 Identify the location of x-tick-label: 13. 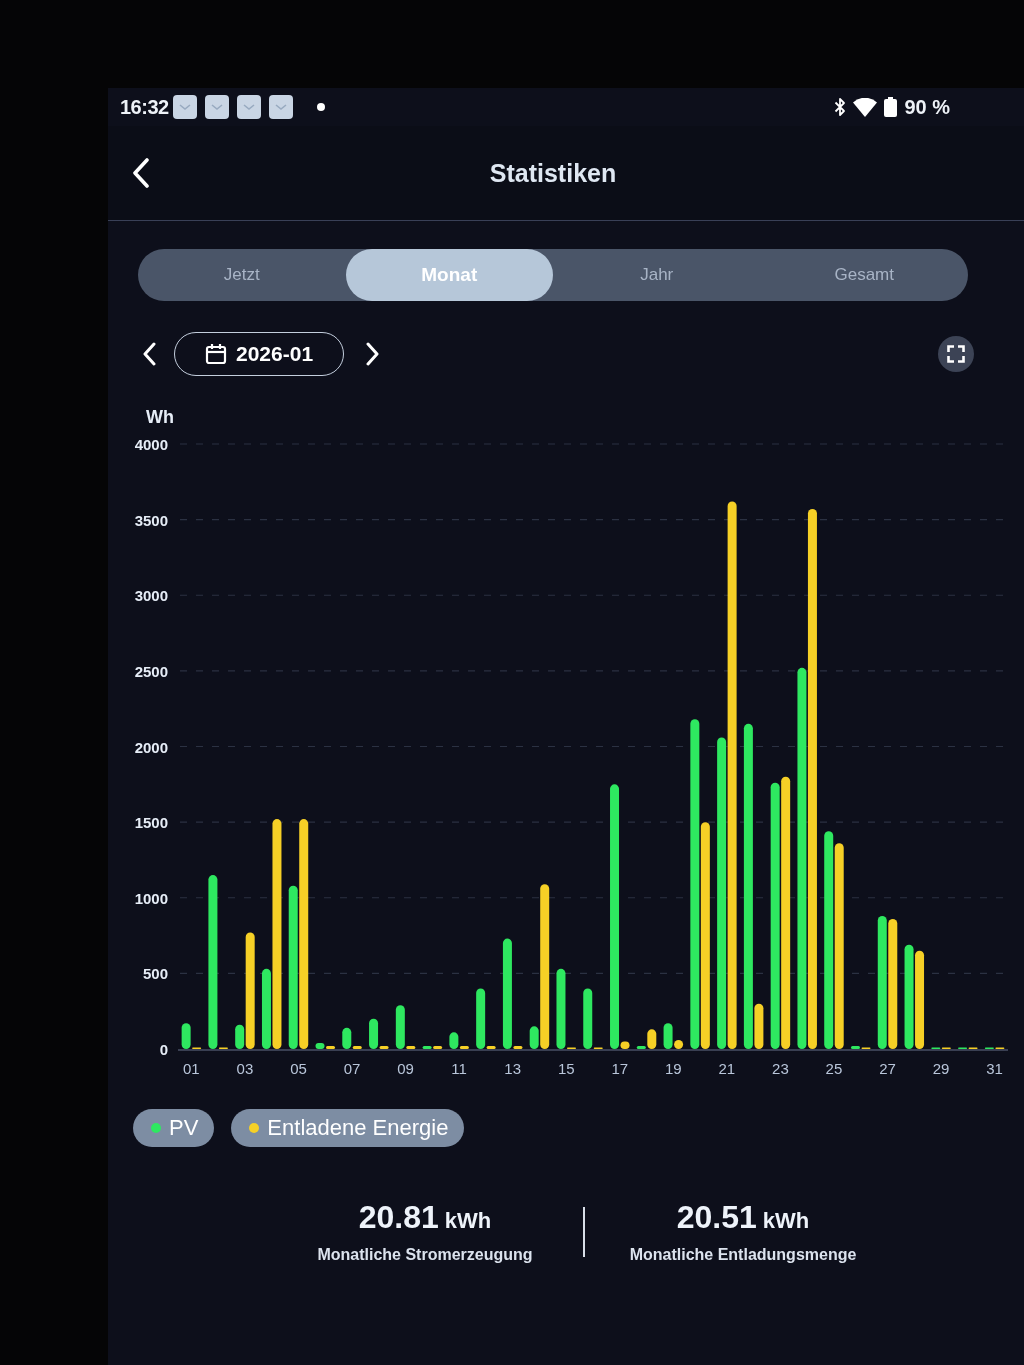
(512, 1068).